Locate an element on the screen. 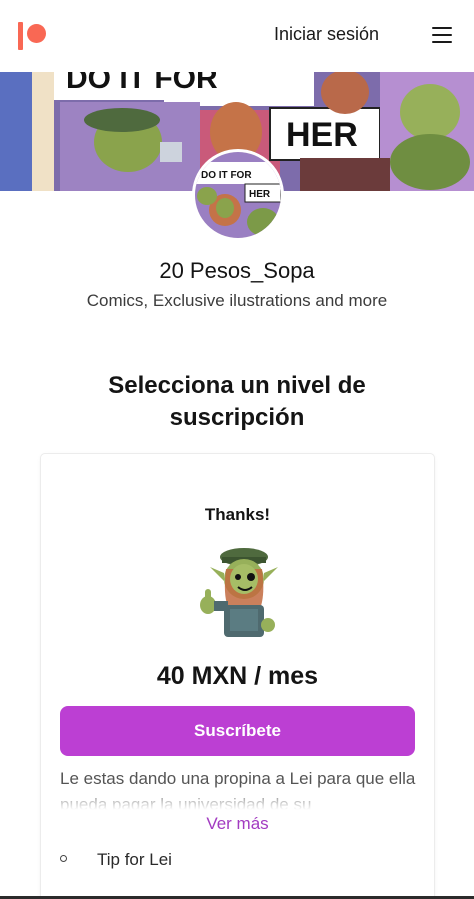 This screenshot has height=899, width=474. tier-image is located at coordinates (236, 591).